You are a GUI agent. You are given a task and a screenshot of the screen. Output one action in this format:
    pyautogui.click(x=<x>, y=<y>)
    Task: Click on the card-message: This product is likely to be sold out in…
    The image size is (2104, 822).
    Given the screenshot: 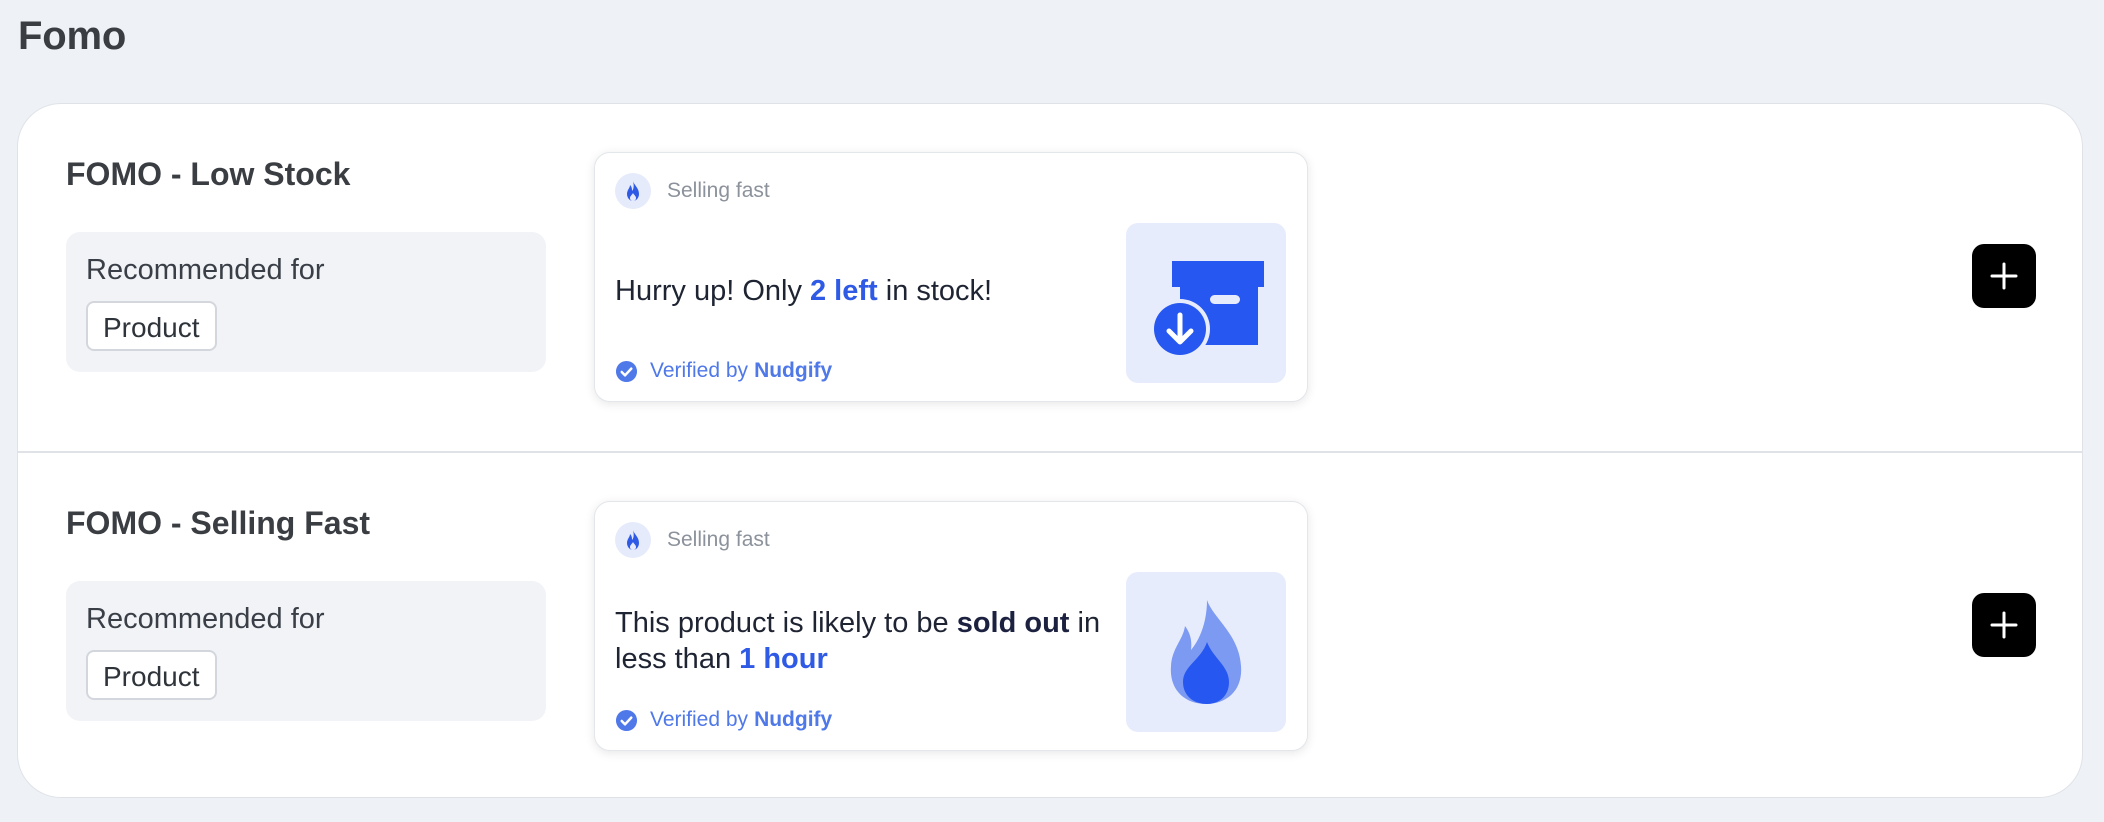 What is the action you would take?
    pyautogui.click(x=865, y=641)
    